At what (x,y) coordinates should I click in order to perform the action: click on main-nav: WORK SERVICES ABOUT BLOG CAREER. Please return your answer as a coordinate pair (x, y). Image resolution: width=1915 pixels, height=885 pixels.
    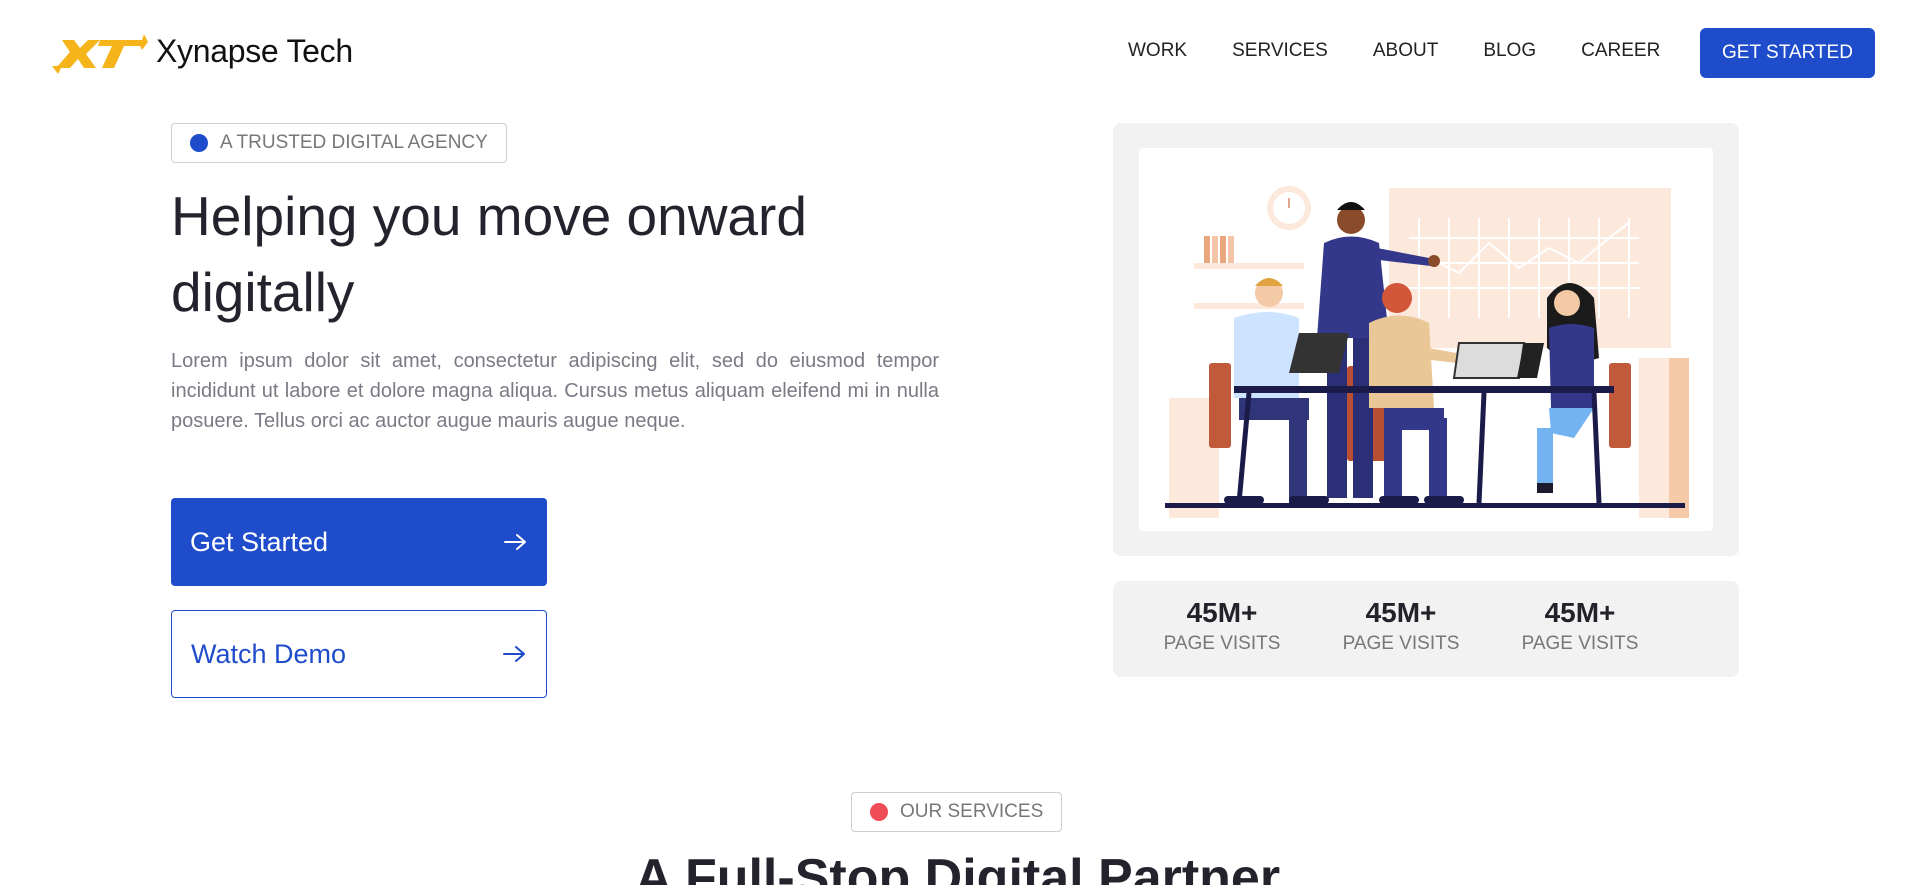
    Looking at the image, I should click on (1394, 51).